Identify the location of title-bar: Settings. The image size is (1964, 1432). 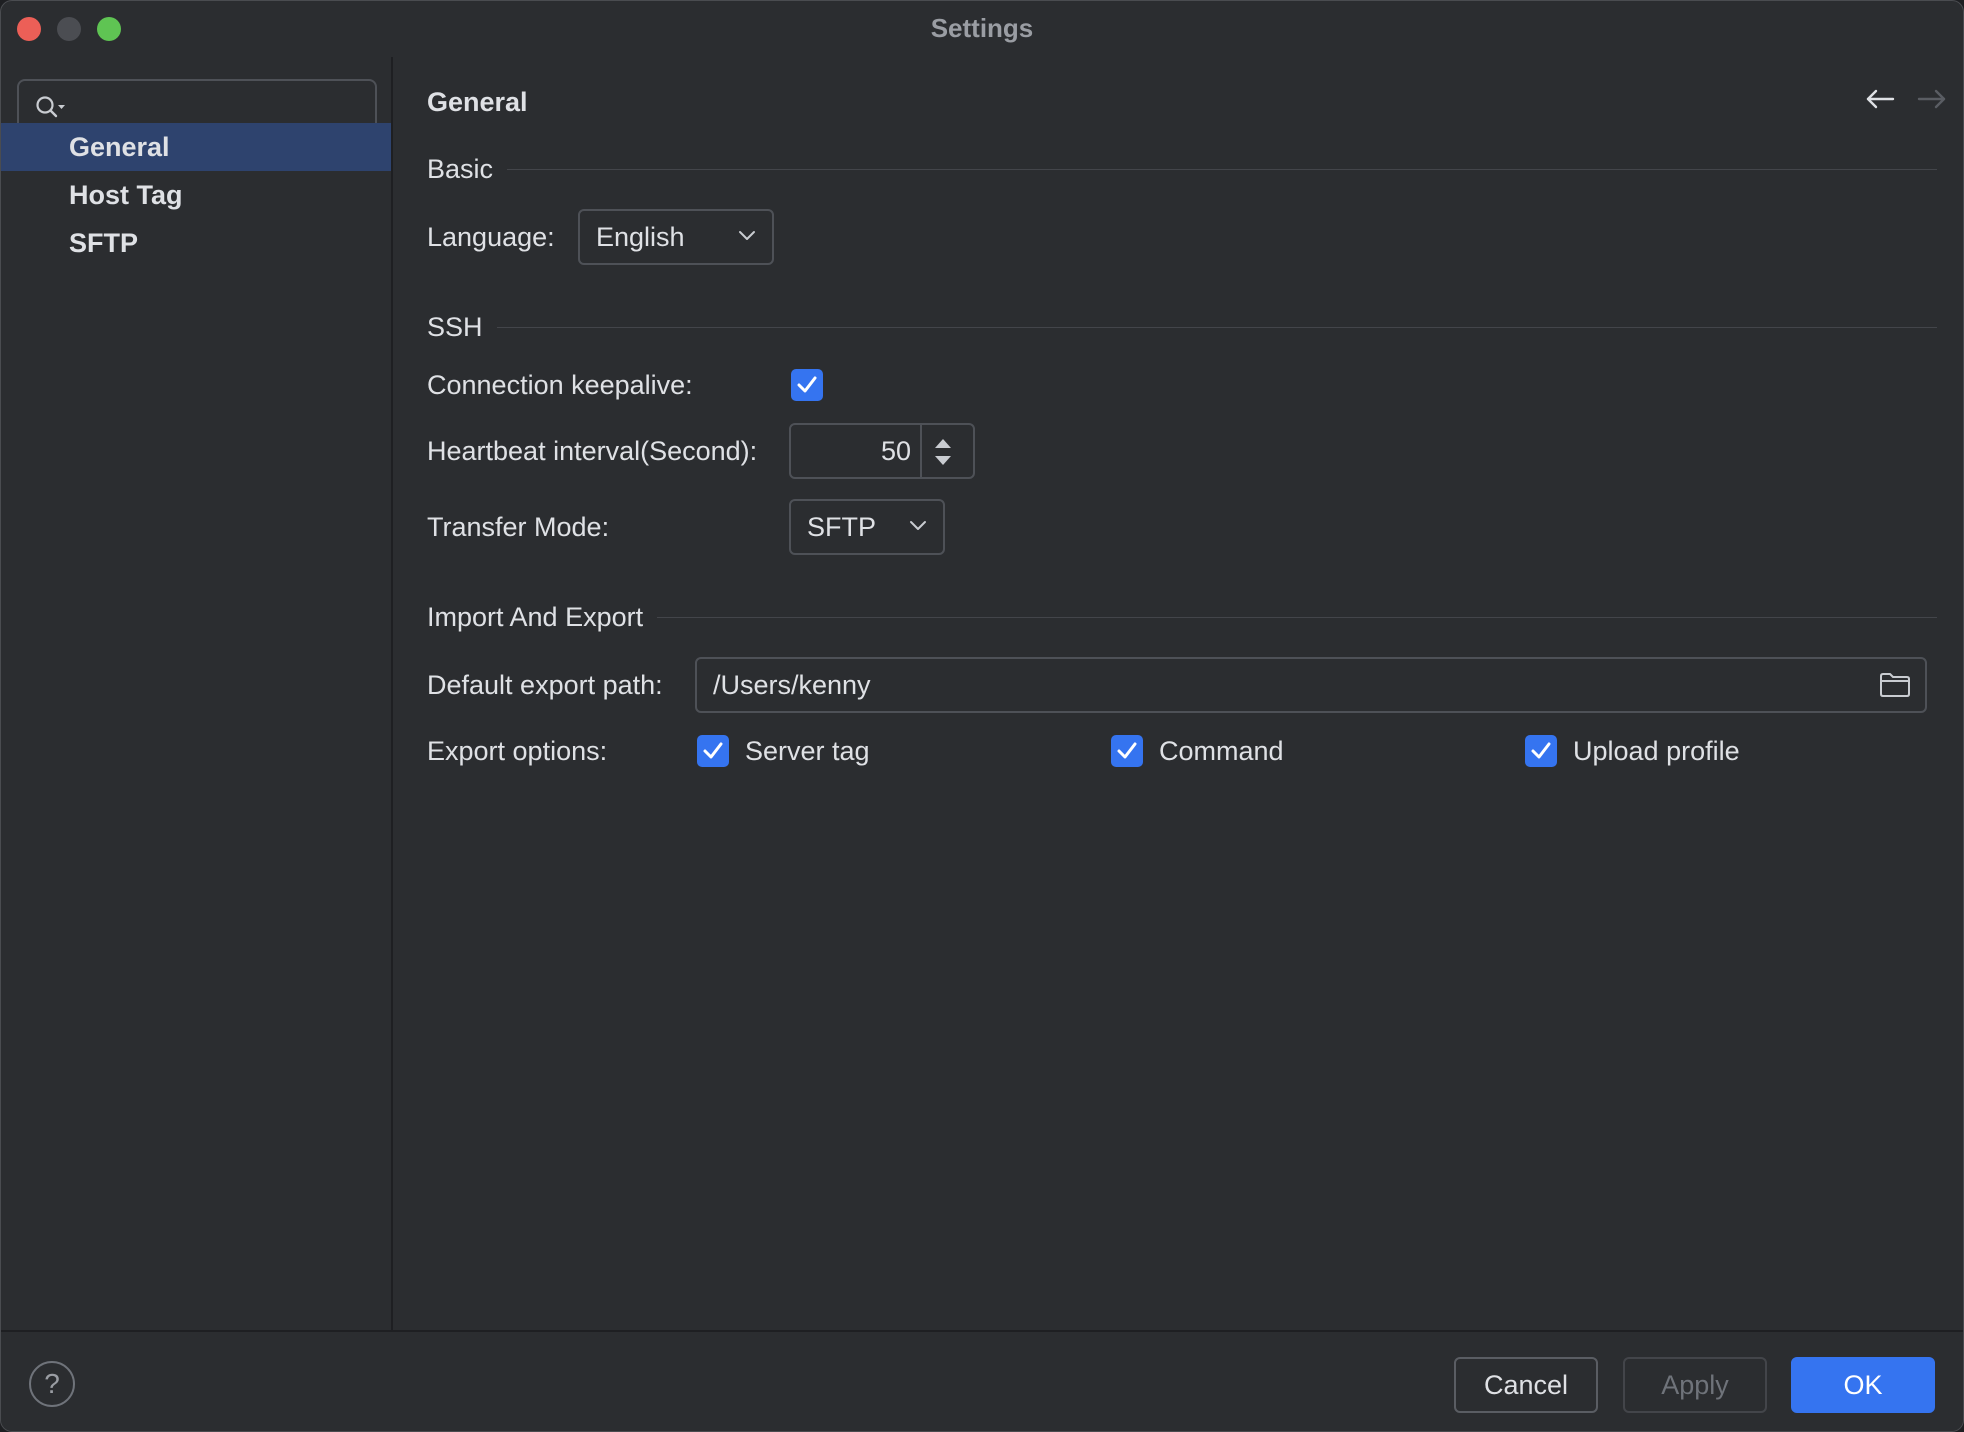
(982, 29).